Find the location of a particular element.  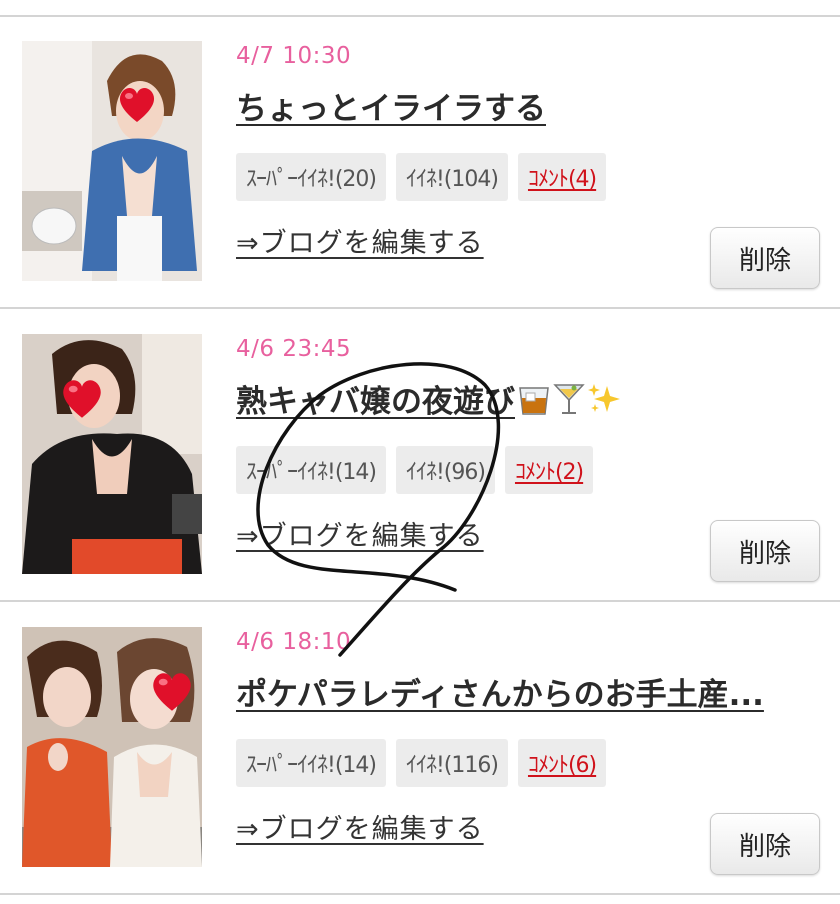

comment-link: ｺﾒﾝﾄ(2) is located at coordinates (549, 470).